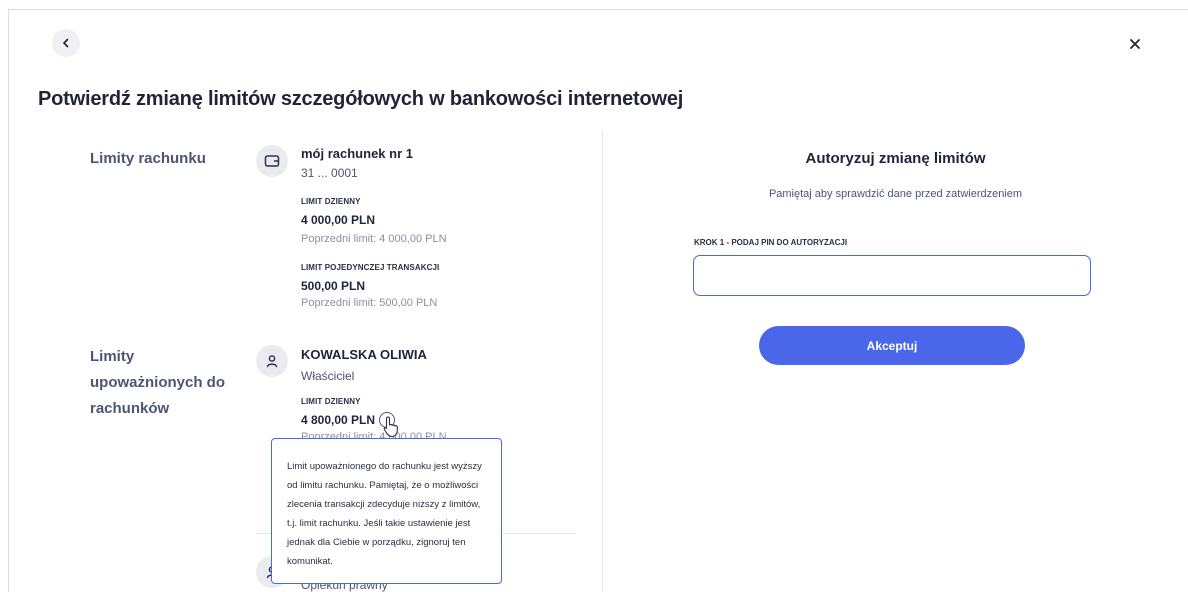 This screenshot has width=1188, height=592. I want to click on authorized-person-name: KOWALSKA OLIWIA, so click(364, 354).